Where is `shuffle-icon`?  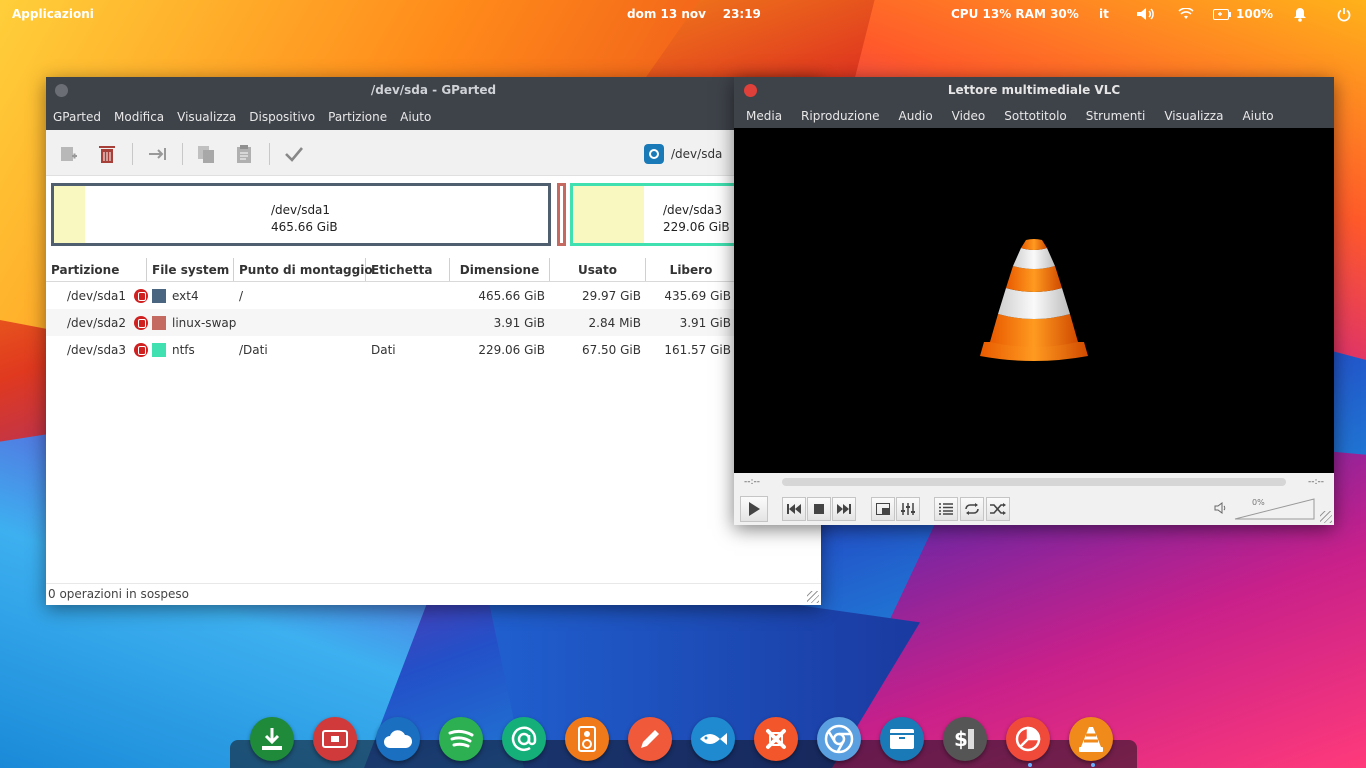 shuffle-icon is located at coordinates (998, 509).